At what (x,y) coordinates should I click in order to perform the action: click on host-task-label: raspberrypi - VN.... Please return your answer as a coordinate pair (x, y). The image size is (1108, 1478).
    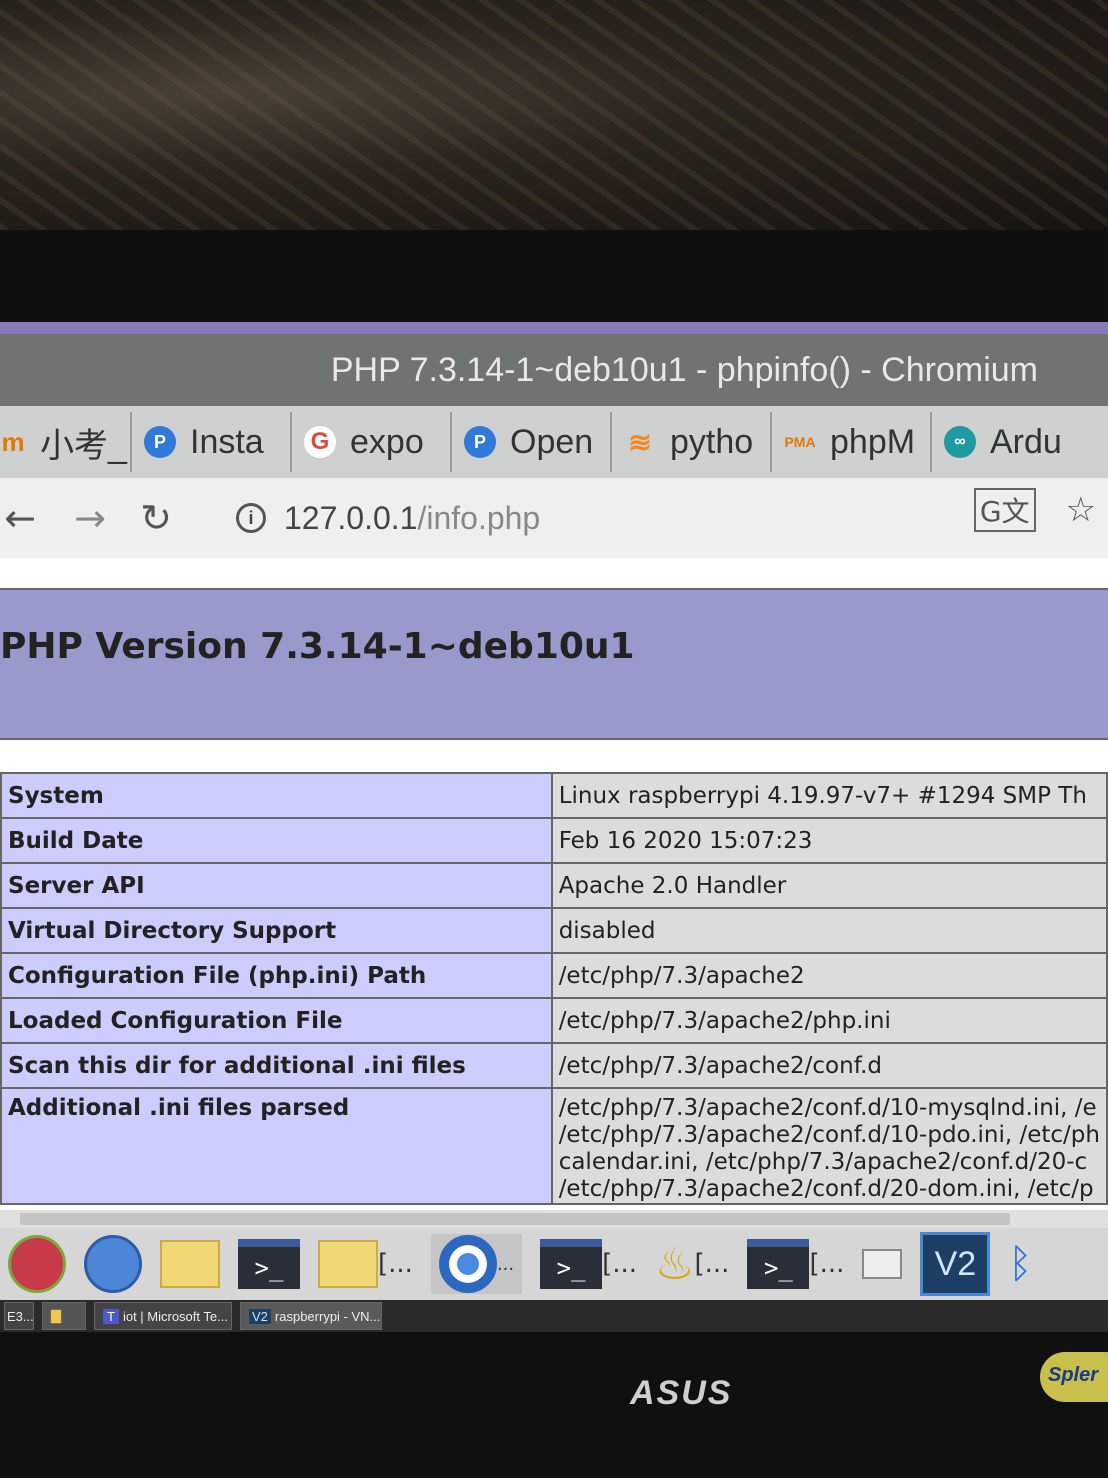
    Looking at the image, I should click on (327, 1316).